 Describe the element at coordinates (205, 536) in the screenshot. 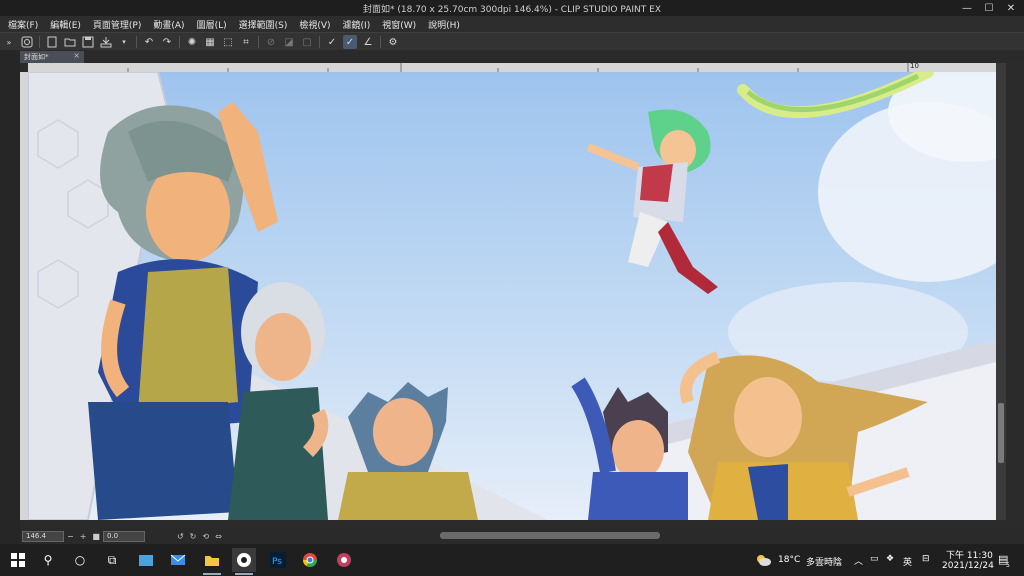

I see `reset-rotation-icon: ⟲` at that location.